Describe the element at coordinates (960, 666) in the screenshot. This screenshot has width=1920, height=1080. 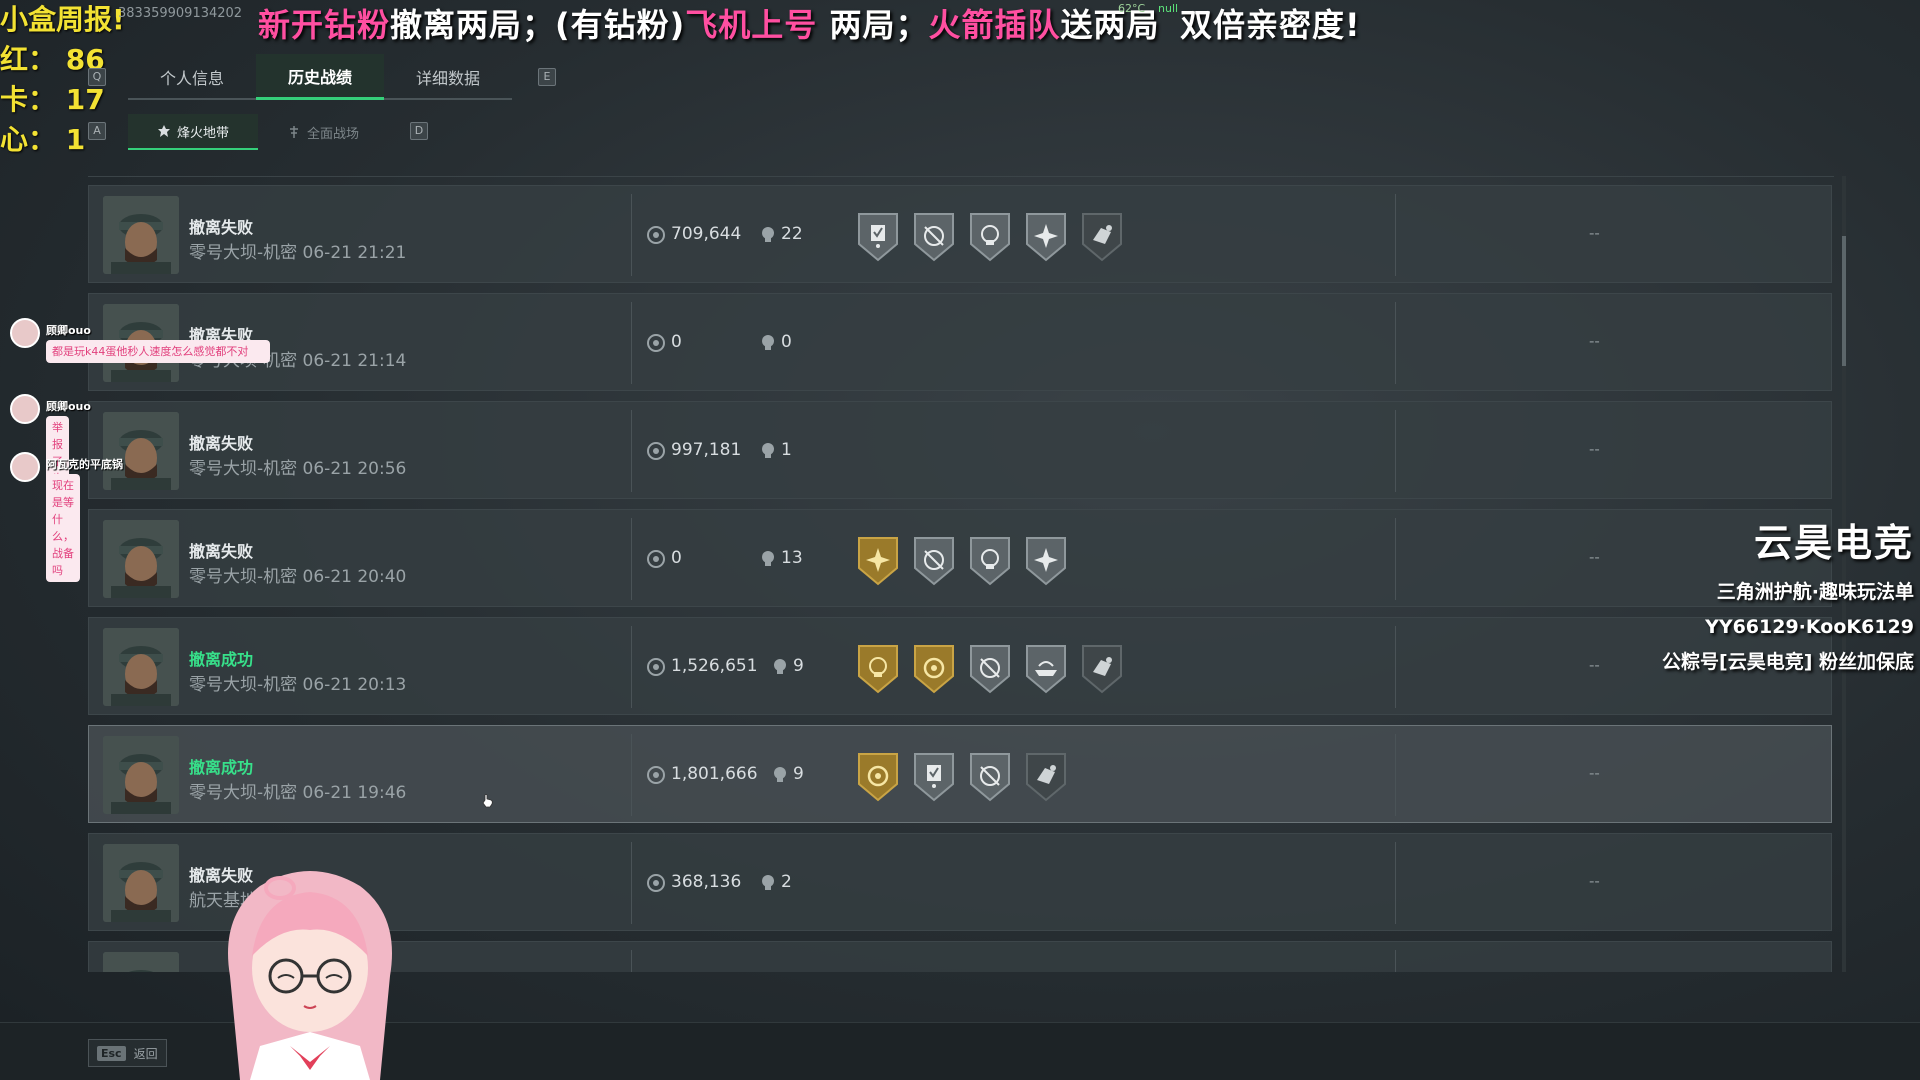
I see `match-row: 撤离成功 零号大坝-机密 06-21 20:13 1,526,651 9 --` at that location.